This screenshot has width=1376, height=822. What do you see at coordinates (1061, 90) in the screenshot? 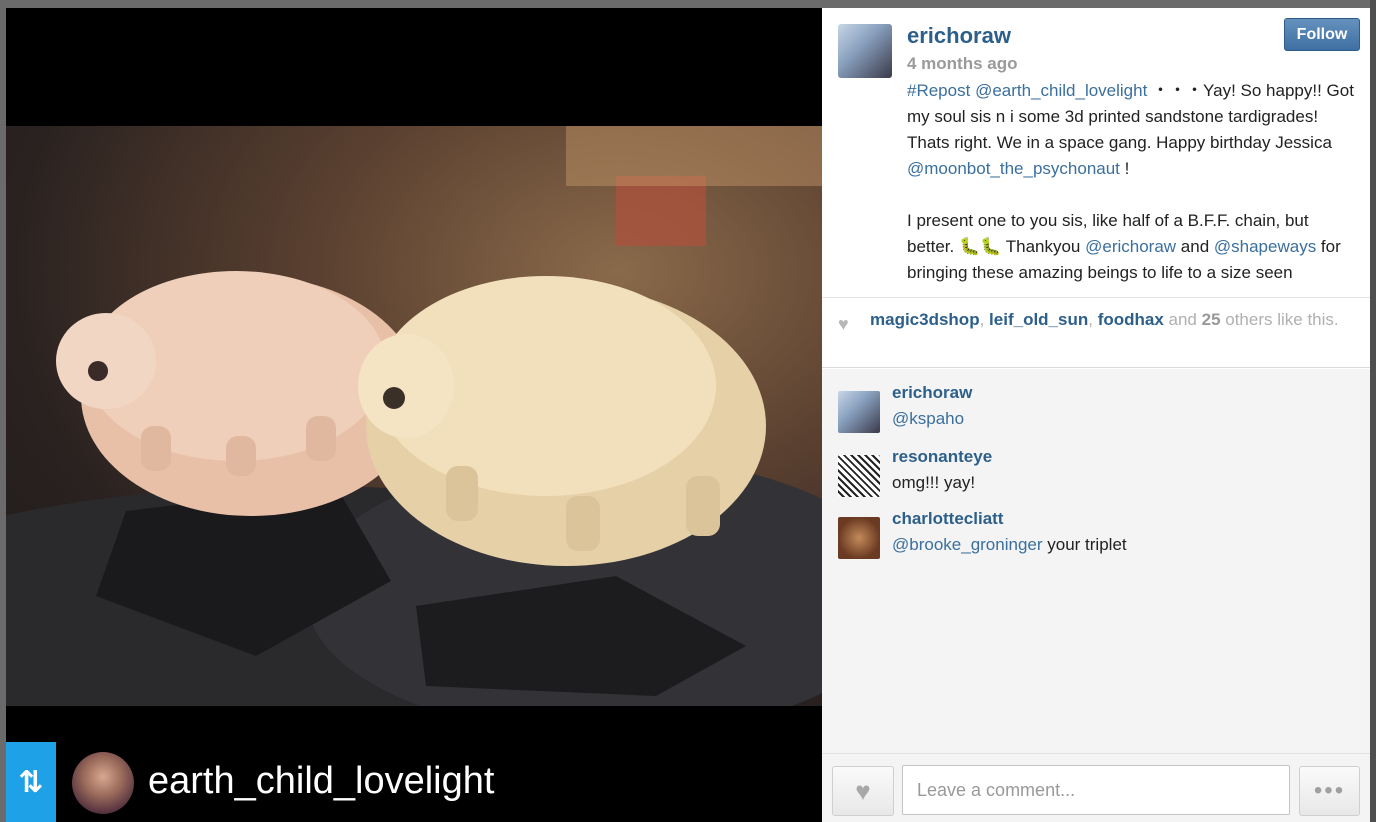
I see `mention-link: @earth_child_lovelight` at bounding box center [1061, 90].